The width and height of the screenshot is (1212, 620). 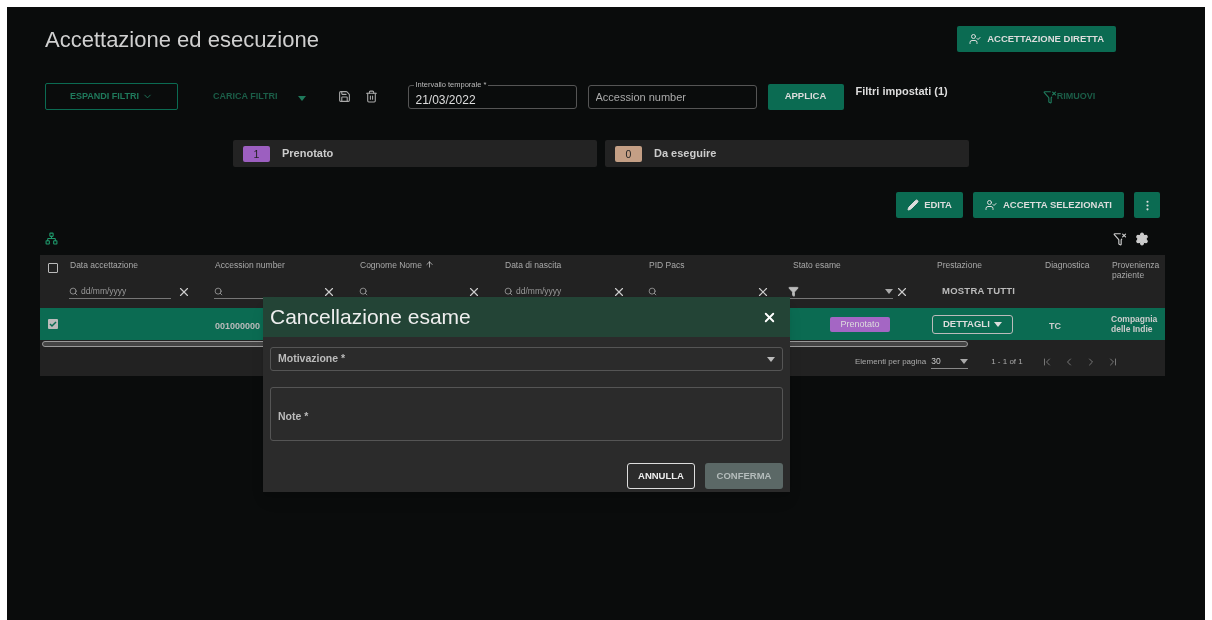 What do you see at coordinates (308, 154) in the screenshot?
I see `status-label: Prenotato` at bounding box center [308, 154].